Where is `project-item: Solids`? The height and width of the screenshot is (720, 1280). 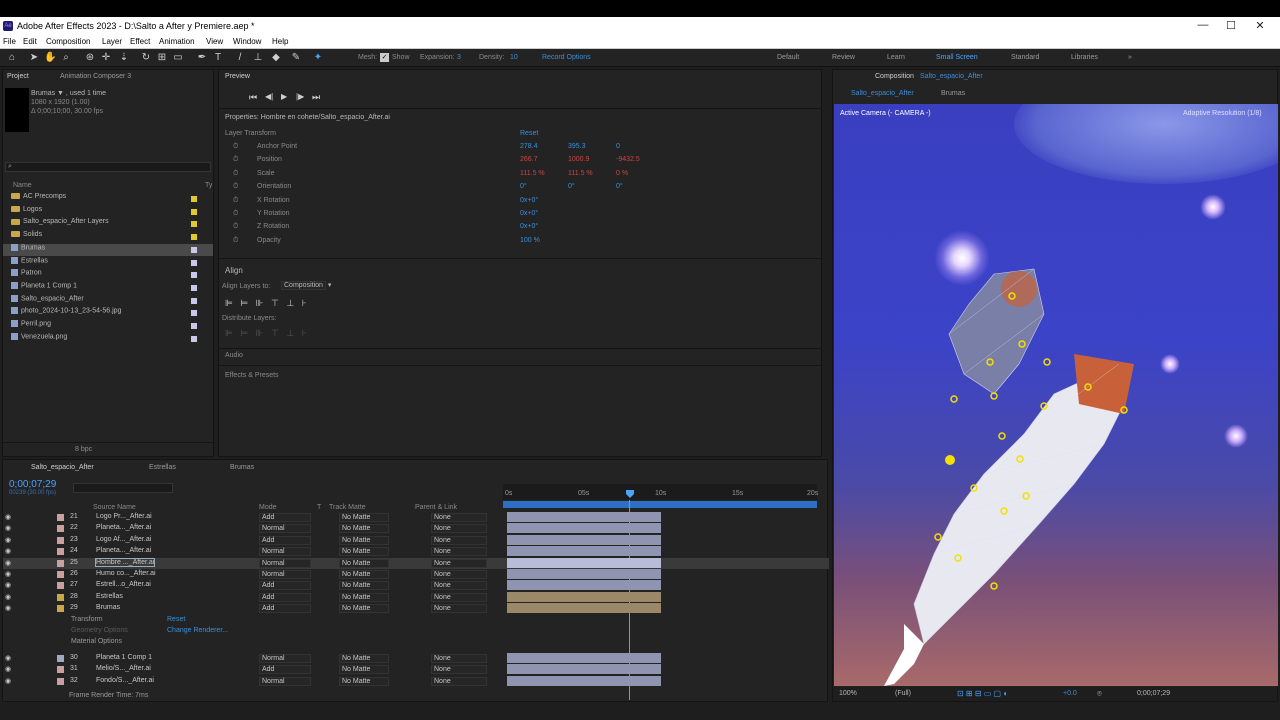 project-item: Solids is located at coordinates (108, 237).